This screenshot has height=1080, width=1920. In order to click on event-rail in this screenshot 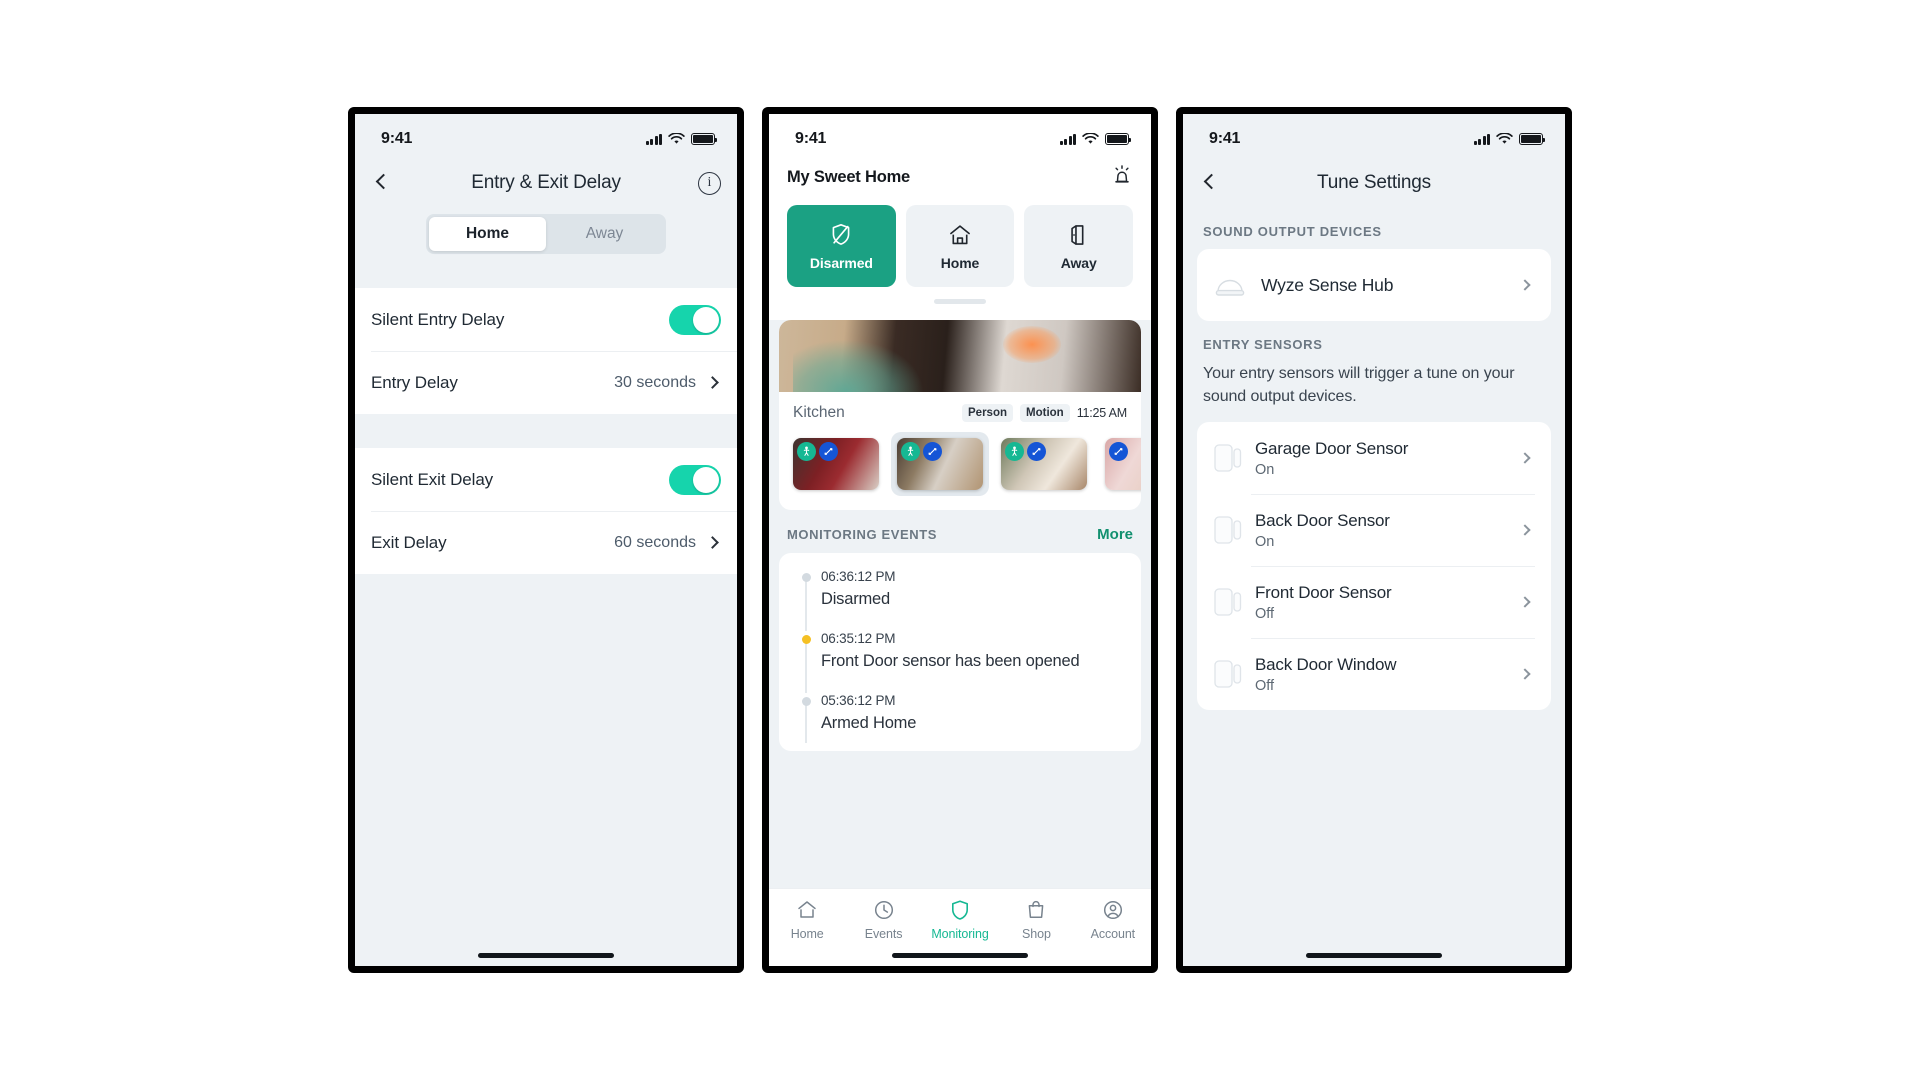, I will do `click(806, 718)`.